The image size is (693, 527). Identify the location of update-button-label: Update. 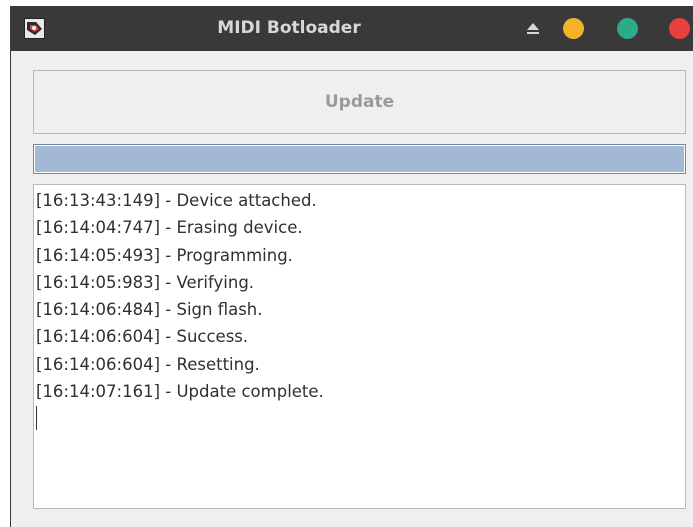
(359, 102).